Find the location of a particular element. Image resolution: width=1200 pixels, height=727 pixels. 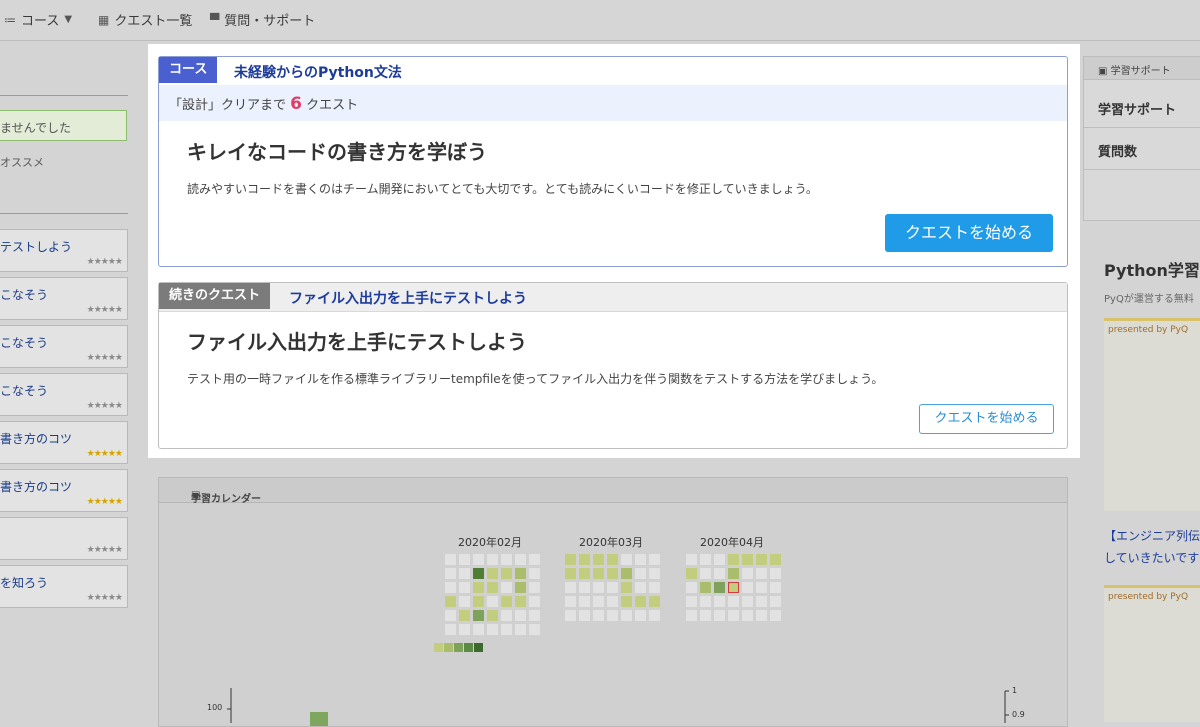

left-quest-item: を知ろう ★★★★★ is located at coordinates (64, 586).